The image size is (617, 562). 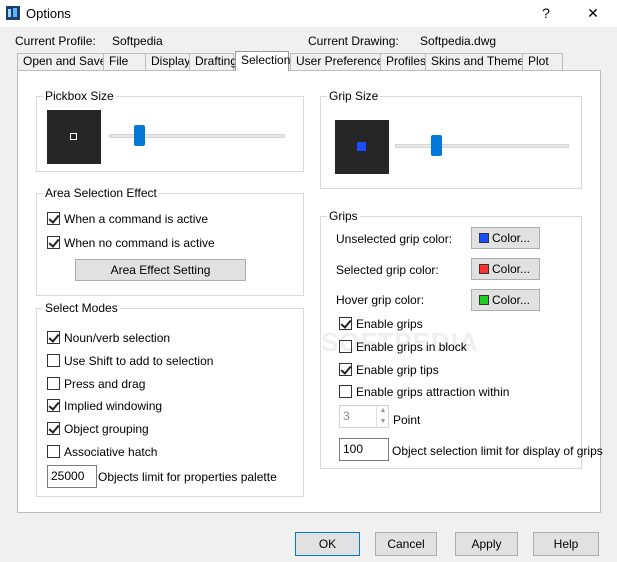 I want to click on current-profile-value: Softpedia, so click(x=137, y=41).